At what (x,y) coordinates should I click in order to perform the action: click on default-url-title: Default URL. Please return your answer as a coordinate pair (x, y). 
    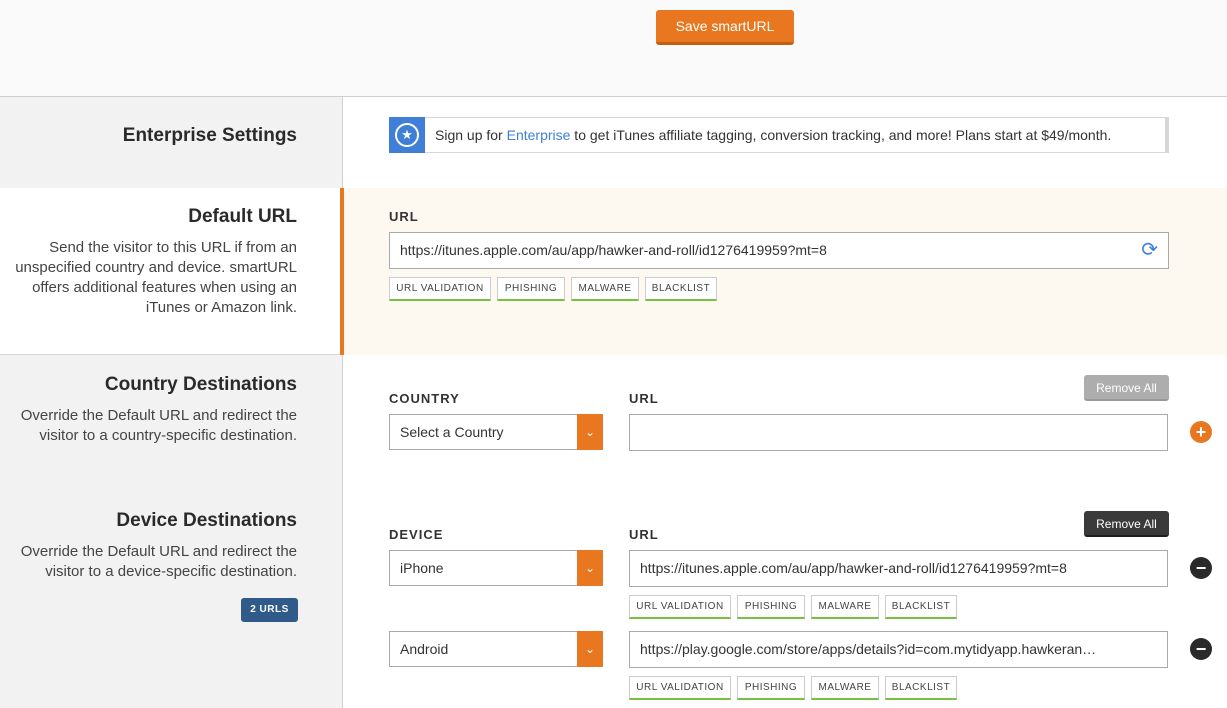
    Looking at the image, I should click on (242, 216).